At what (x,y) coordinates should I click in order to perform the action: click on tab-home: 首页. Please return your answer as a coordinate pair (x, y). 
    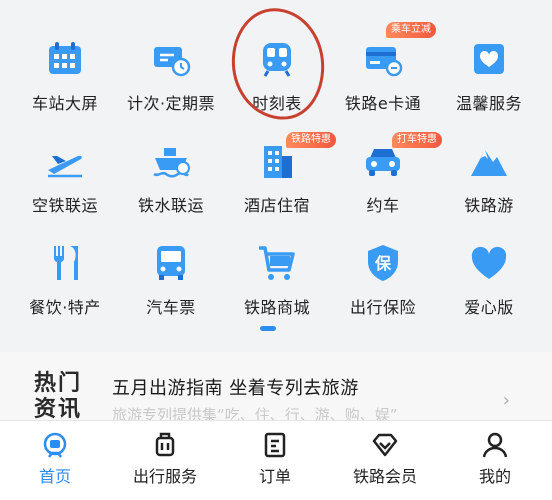
    Looking at the image, I should click on (55, 460).